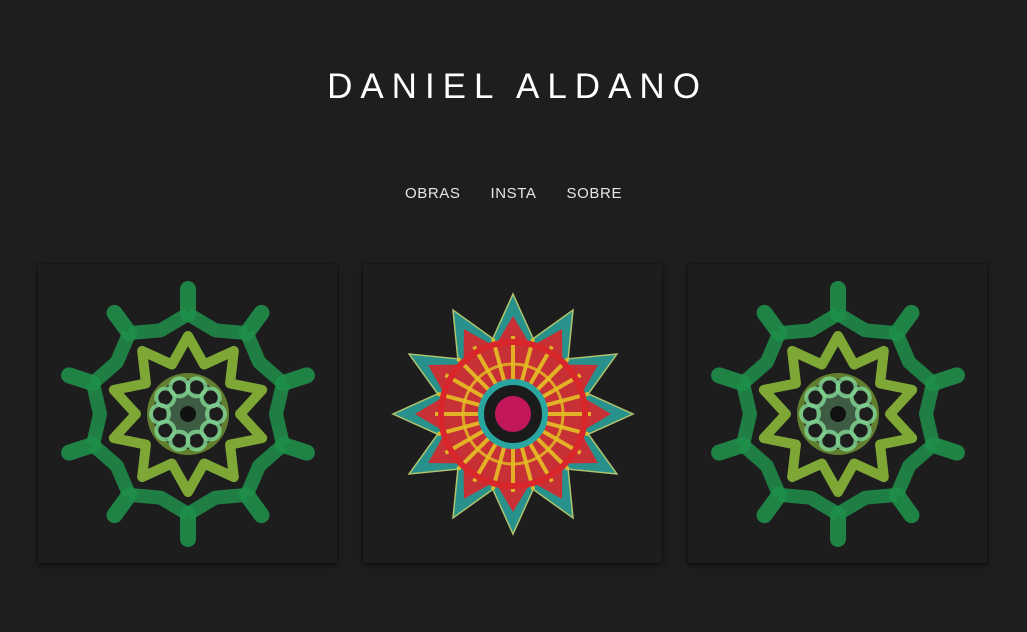  I want to click on artwork-colorful-mandala, so click(512, 413).